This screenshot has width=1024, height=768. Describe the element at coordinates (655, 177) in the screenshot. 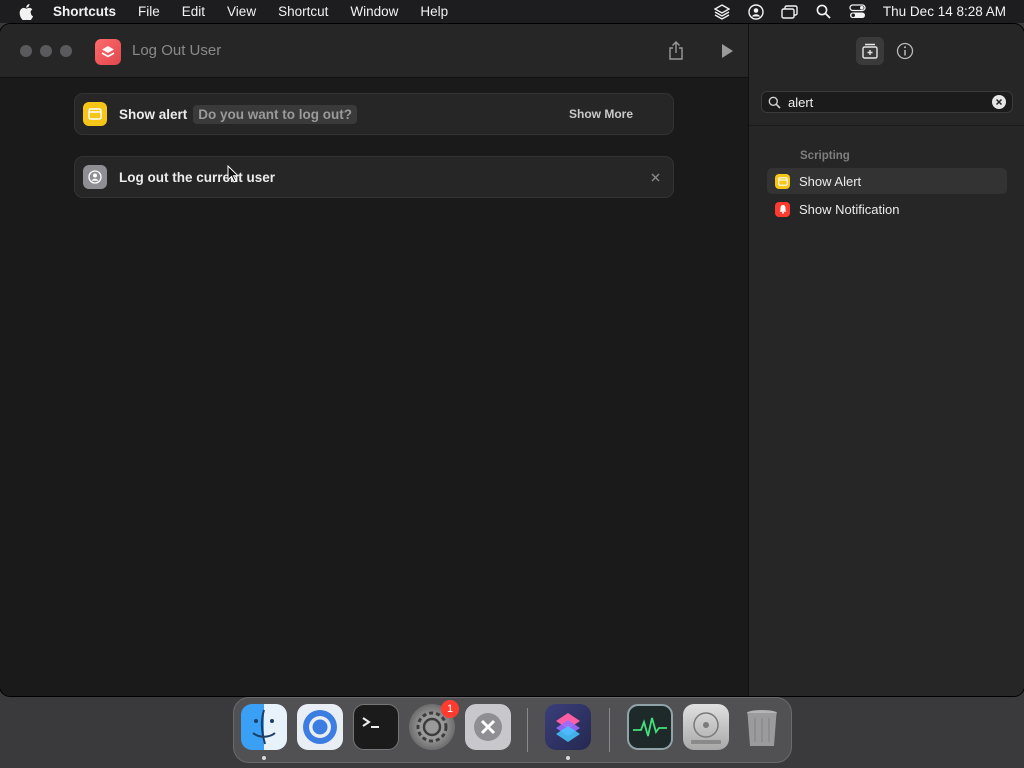

I see `remove-action-icon` at that location.